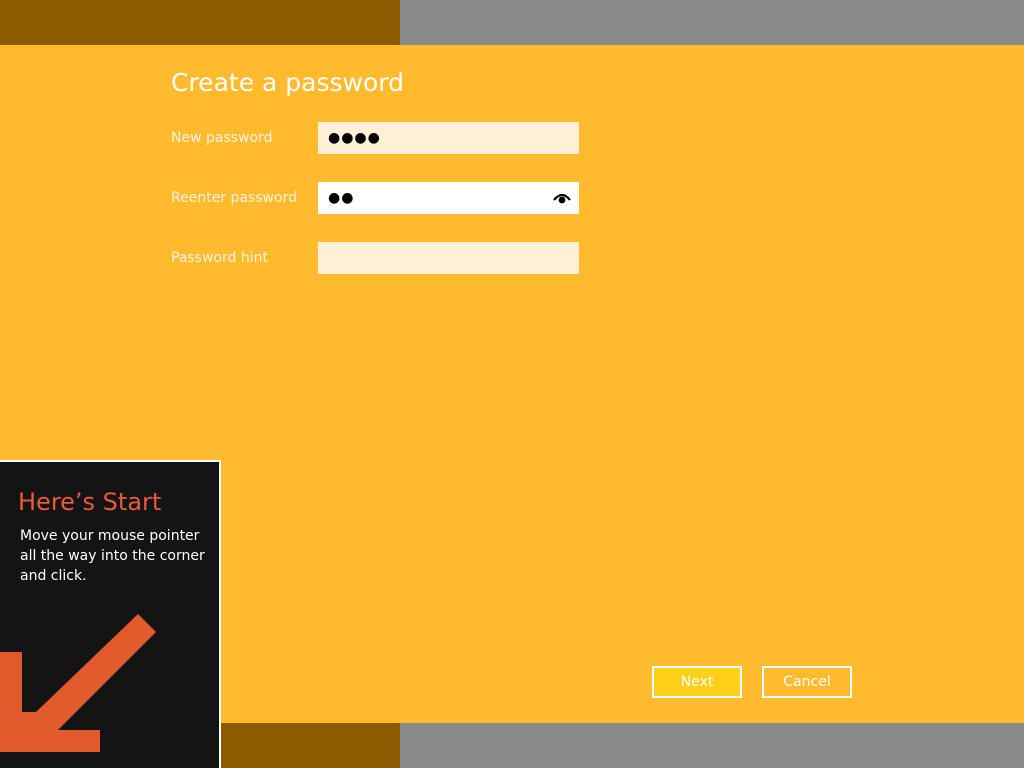  Describe the element at coordinates (712, 745) in the screenshot. I see `bottom-band-gray` at that location.